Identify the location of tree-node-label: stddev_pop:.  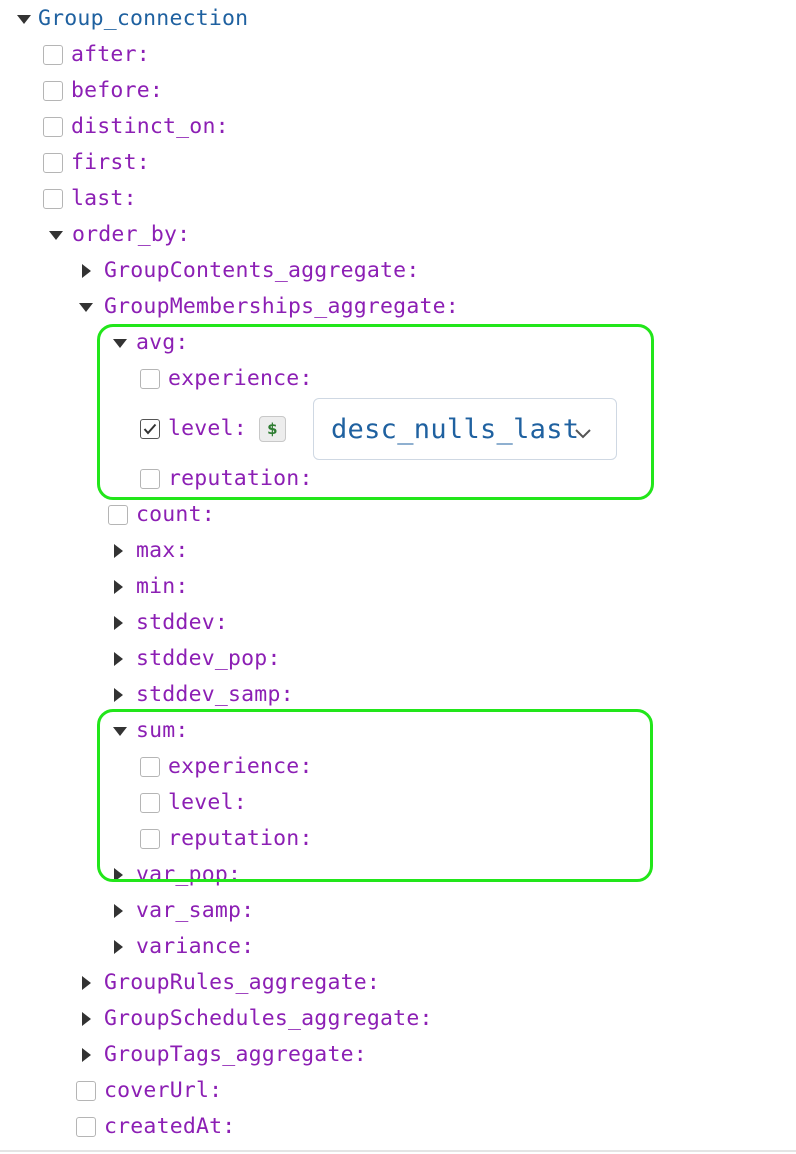
(208, 658).